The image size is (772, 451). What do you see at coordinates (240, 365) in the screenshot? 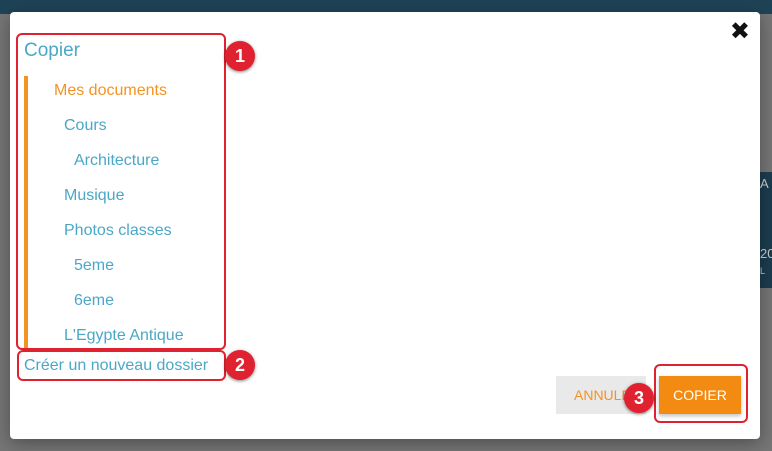
I see `annotation-badge-2: 2` at bounding box center [240, 365].